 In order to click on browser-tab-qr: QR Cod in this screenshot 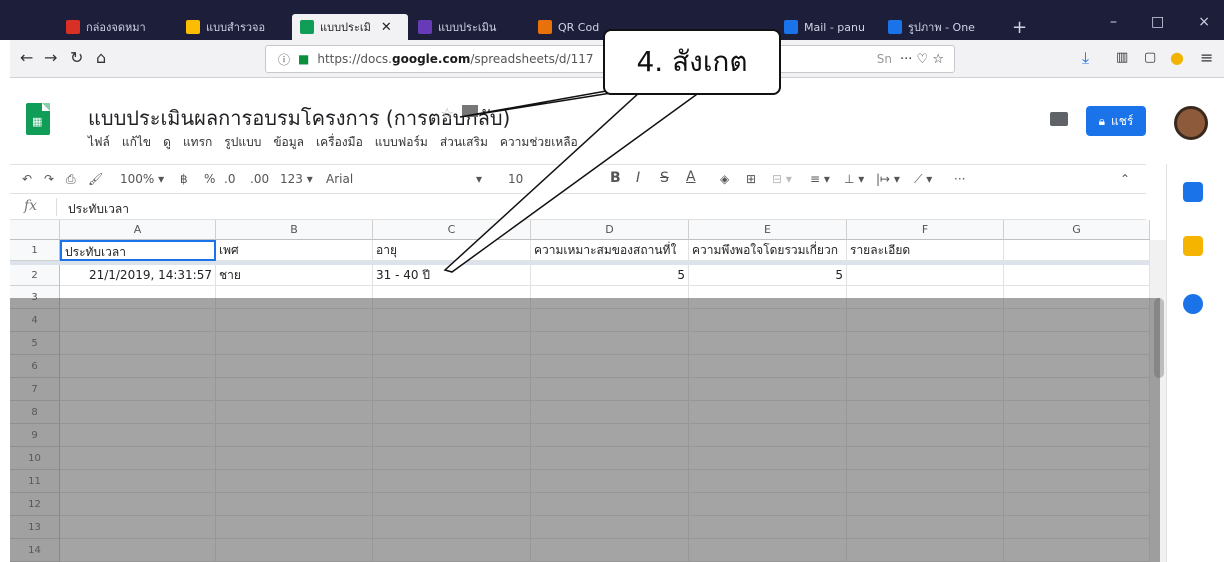, I will do `click(570, 27)`.